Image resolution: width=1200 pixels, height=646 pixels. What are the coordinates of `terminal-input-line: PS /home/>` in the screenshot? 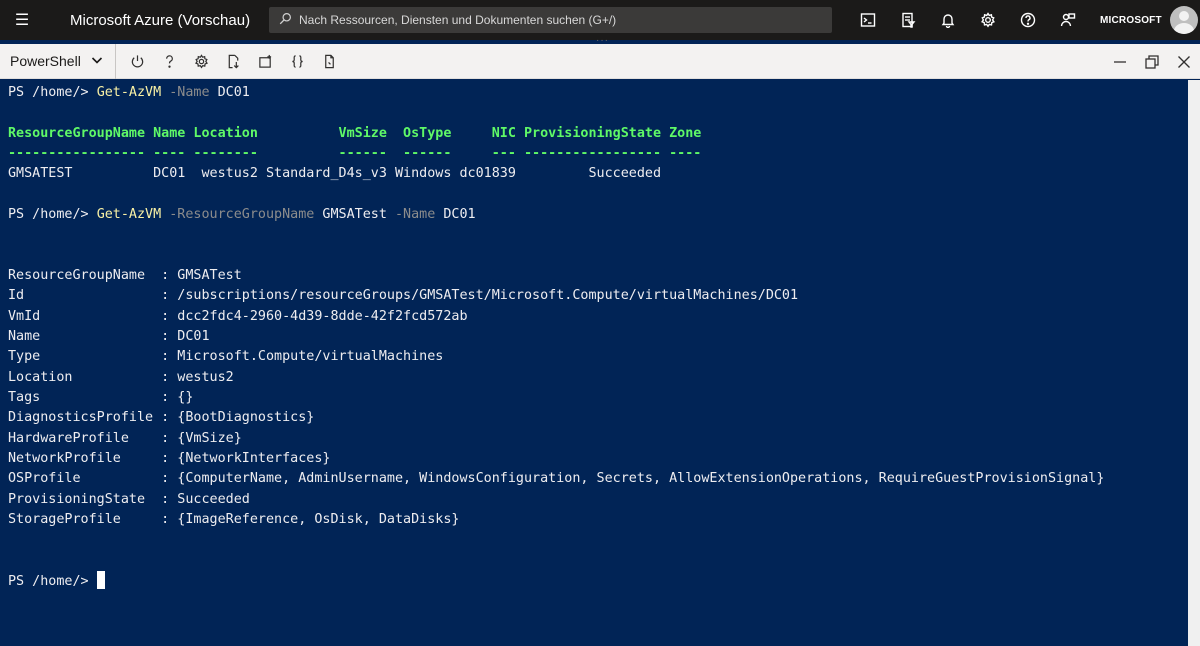 It's located at (598, 580).